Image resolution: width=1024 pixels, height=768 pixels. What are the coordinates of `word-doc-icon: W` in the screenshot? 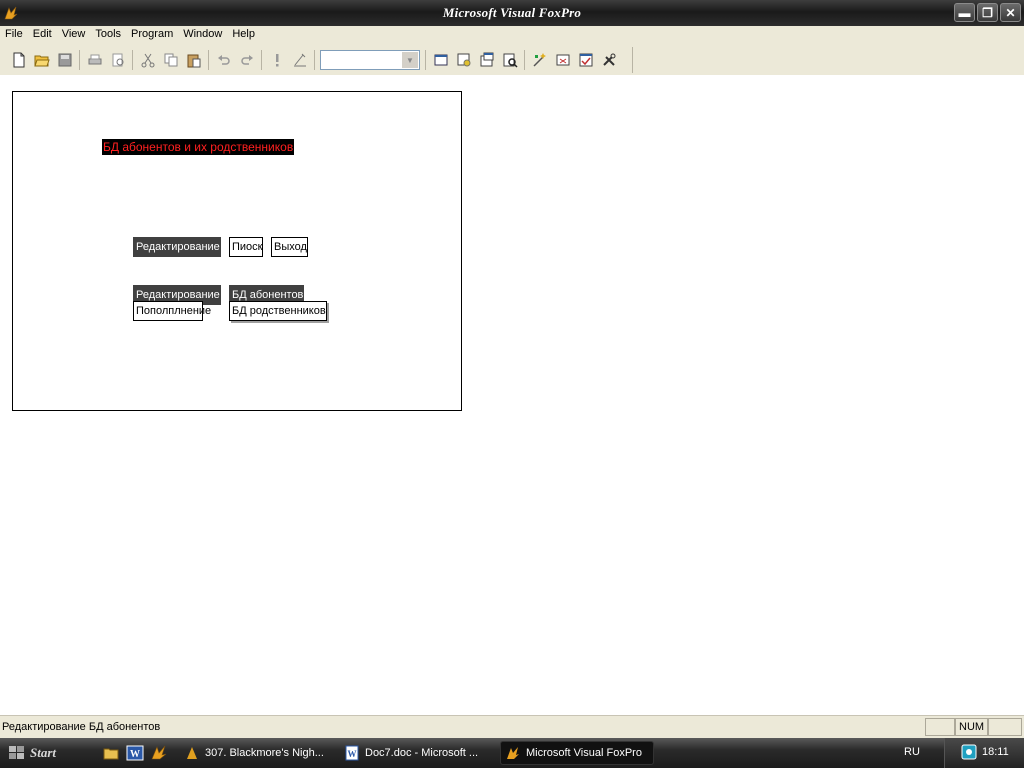 It's located at (352, 753).